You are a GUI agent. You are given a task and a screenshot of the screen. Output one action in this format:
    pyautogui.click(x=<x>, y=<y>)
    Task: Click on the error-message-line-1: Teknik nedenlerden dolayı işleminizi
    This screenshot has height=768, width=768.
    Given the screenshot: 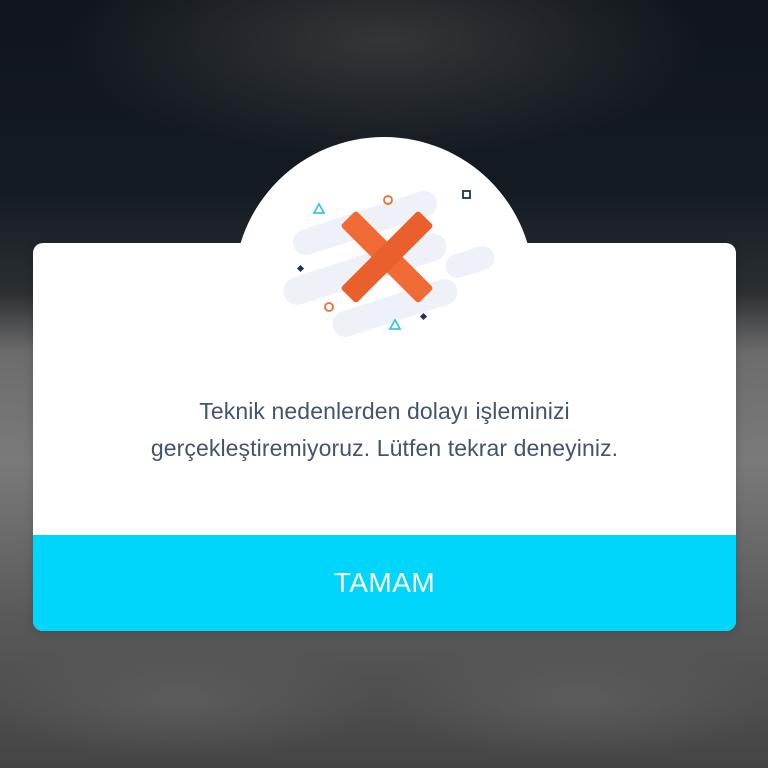 What is the action you would take?
    pyautogui.click(x=384, y=411)
    